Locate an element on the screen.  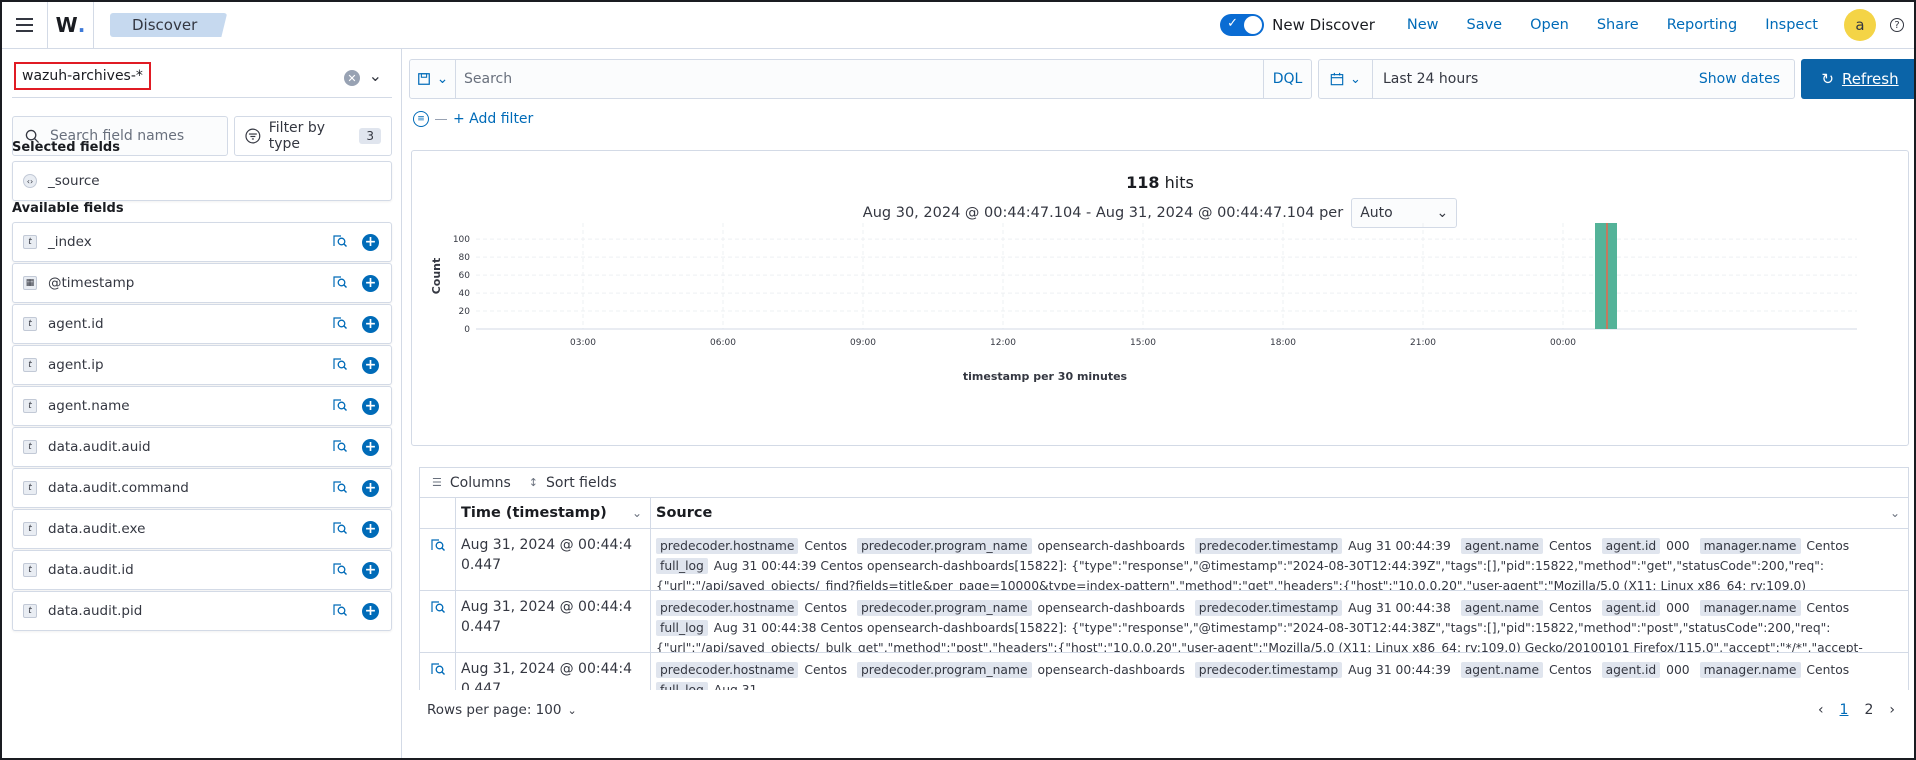
sort-fields-button: ↕ Sort fields is located at coordinates (573, 483).